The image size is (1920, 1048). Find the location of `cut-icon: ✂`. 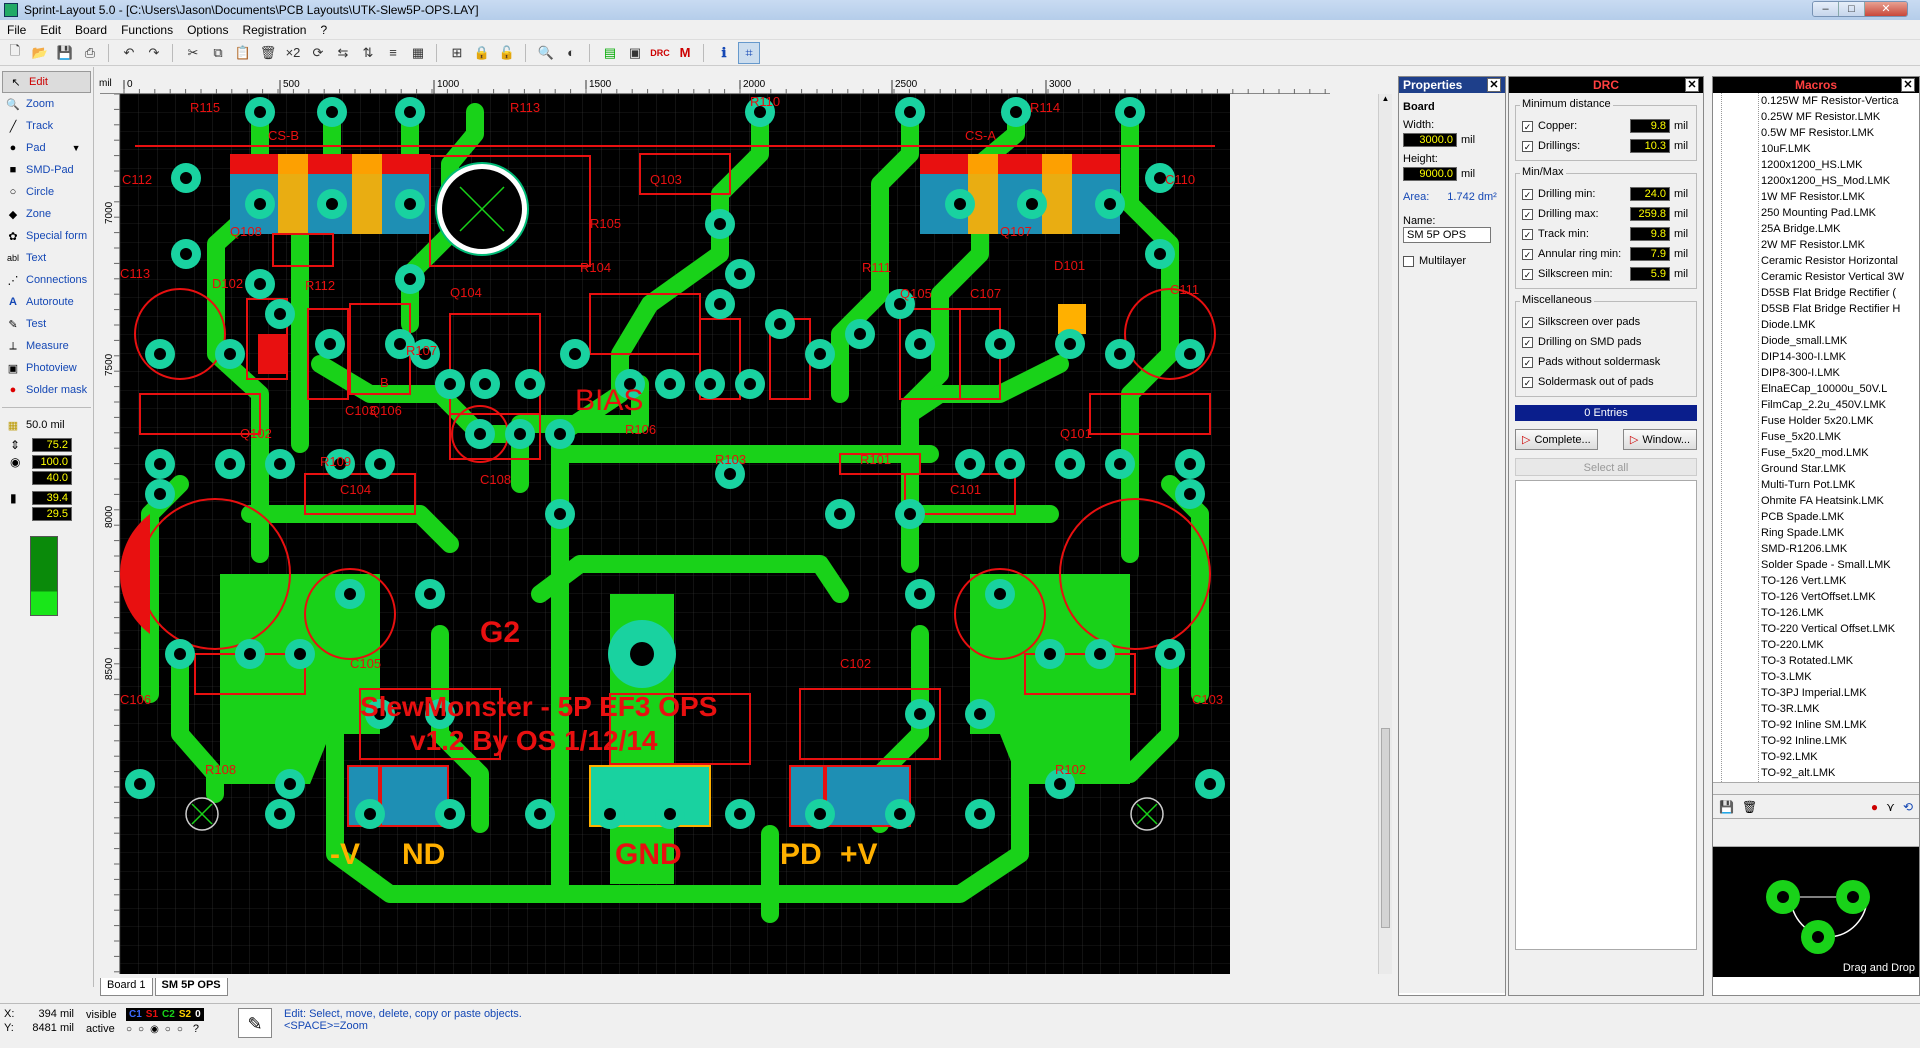

cut-icon: ✂ is located at coordinates (193, 53).